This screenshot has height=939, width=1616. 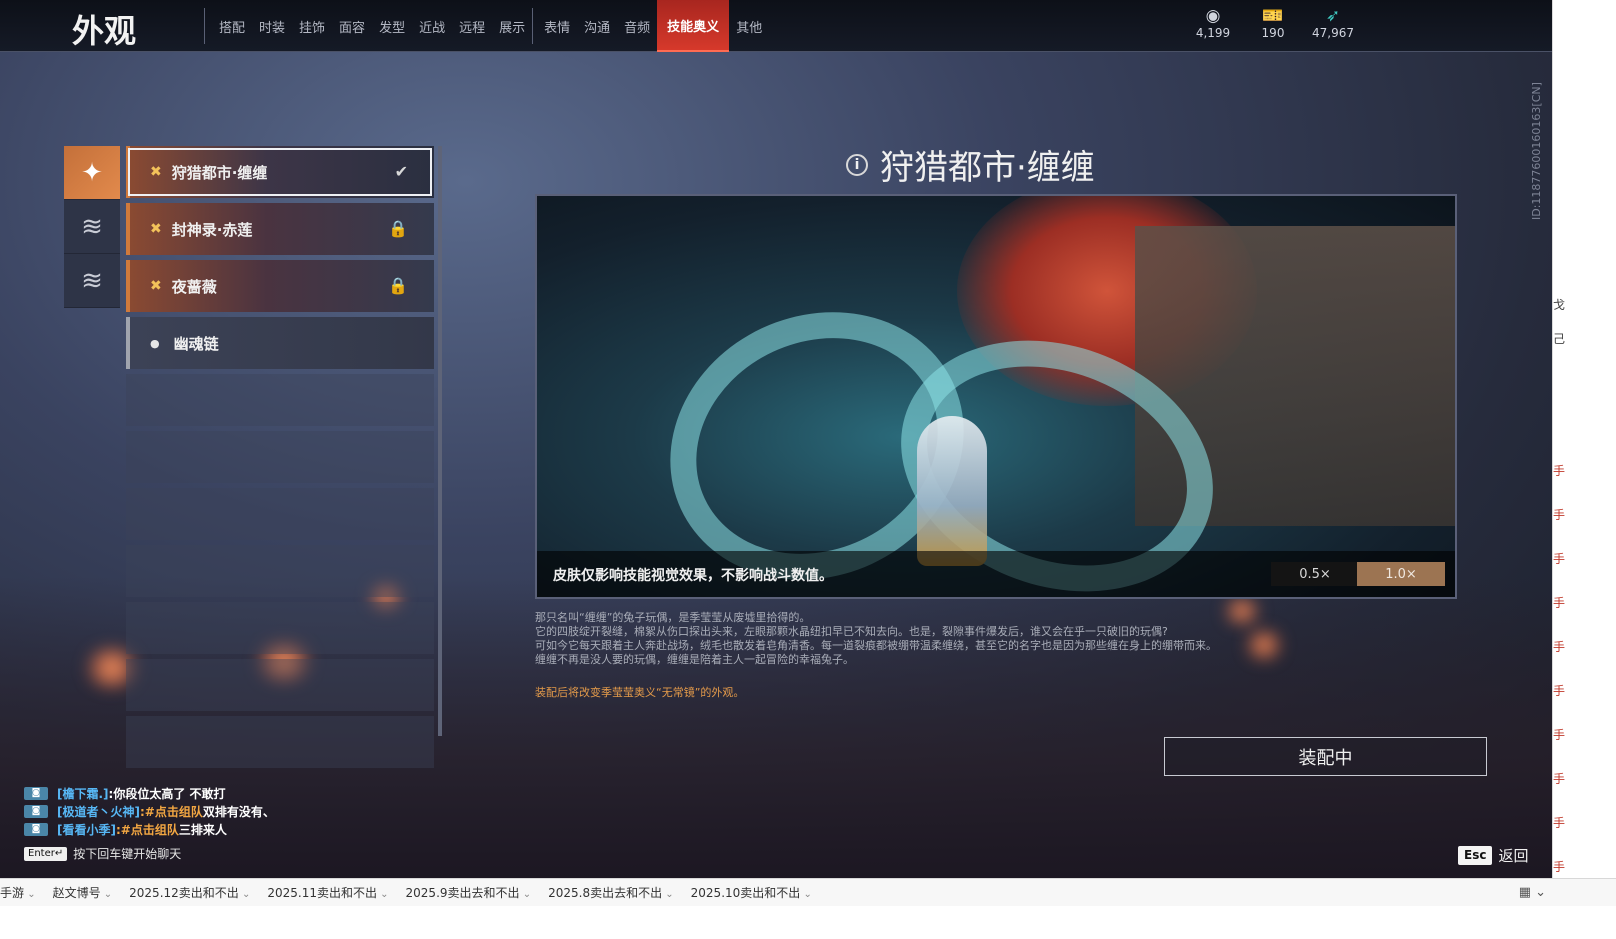 What do you see at coordinates (1213, 16) in the screenshot?
I see `coin-icon: ◉` at bounding box center [1213, 16].